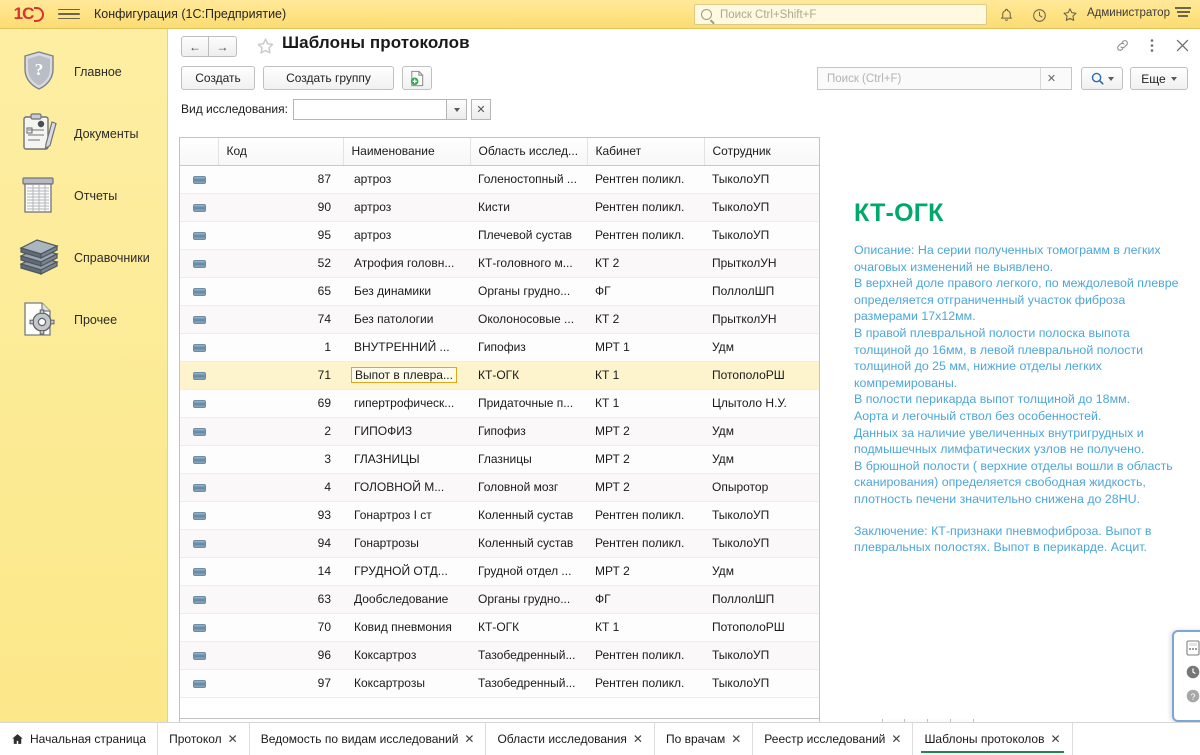 This screenshot has width=1200, height=755. What do you see at coordinates (29, 14) in the screenshot?
I see `1c-logo-icon: 1C` at bounding box center [29, 14].